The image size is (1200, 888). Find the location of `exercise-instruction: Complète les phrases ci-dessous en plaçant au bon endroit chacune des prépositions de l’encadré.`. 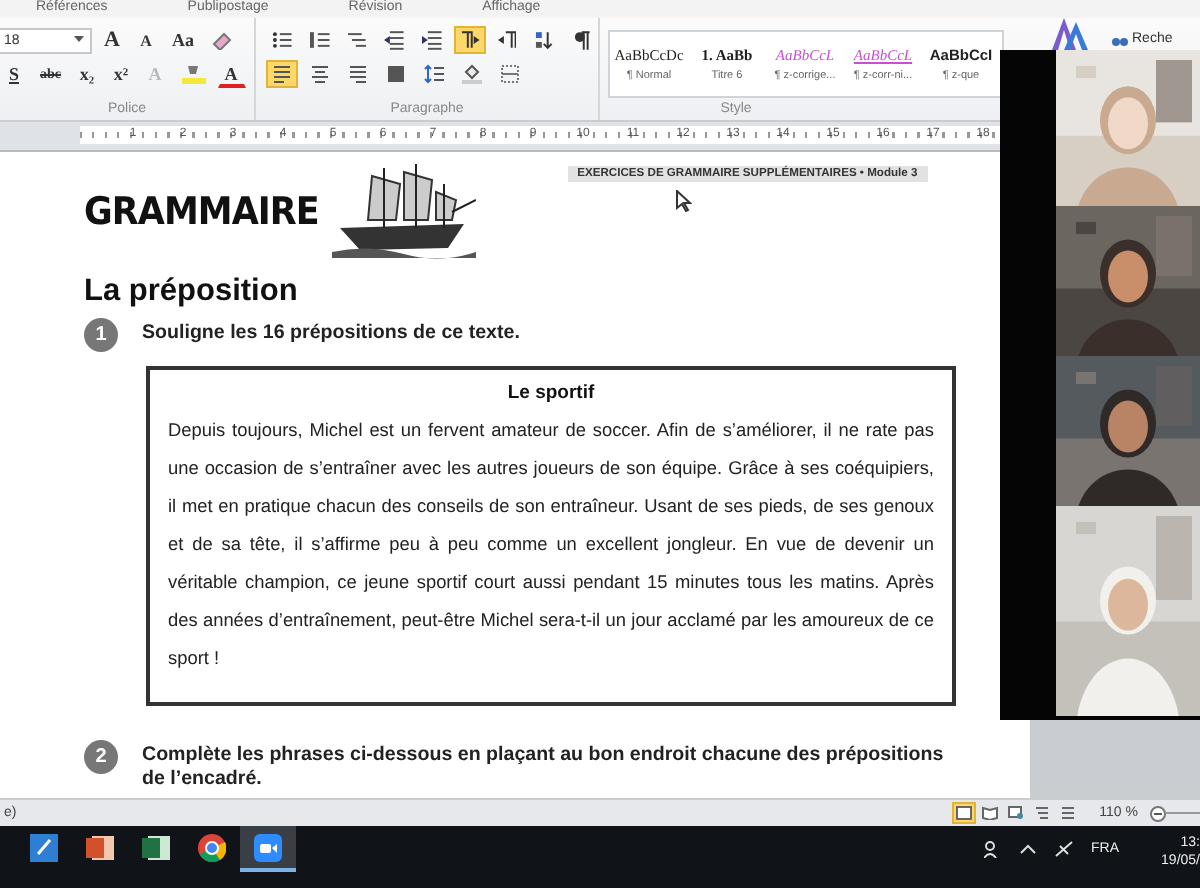

exercise-instruction: Complète les phrases ci-dessous en plaçant au bon endroit chacune des prépositions de l’encadré. is located at coordinates (544, 767).